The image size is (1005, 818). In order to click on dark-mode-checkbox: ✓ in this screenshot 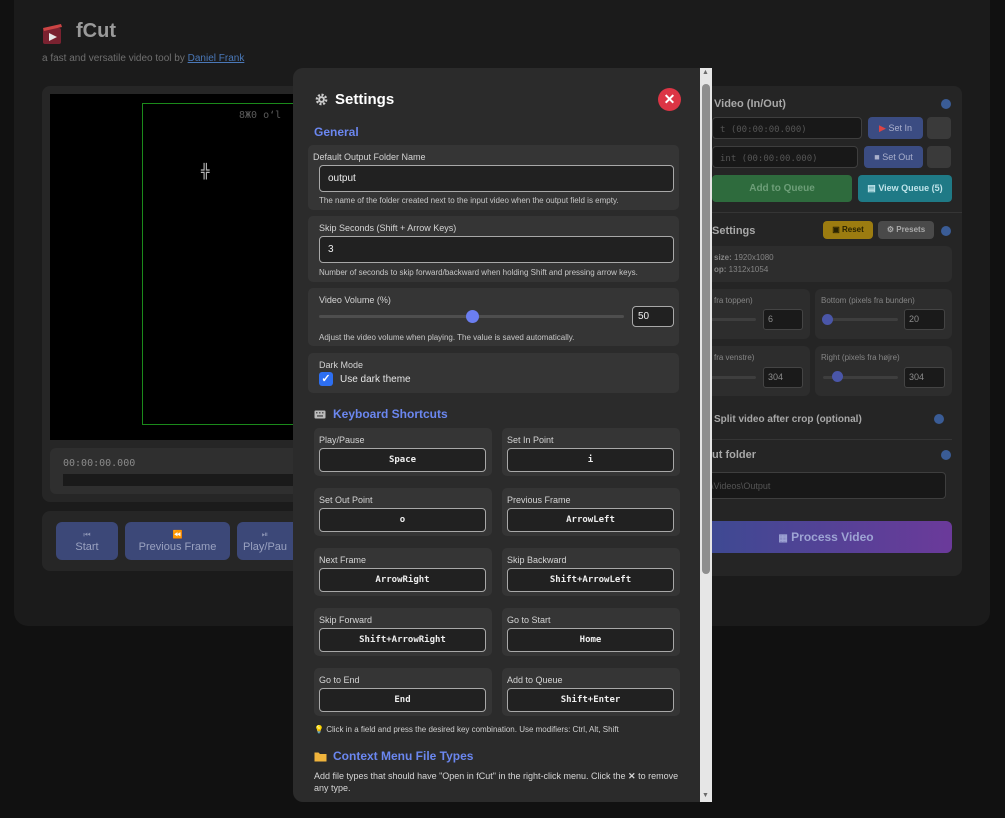, I will do `click(326, 379)`.